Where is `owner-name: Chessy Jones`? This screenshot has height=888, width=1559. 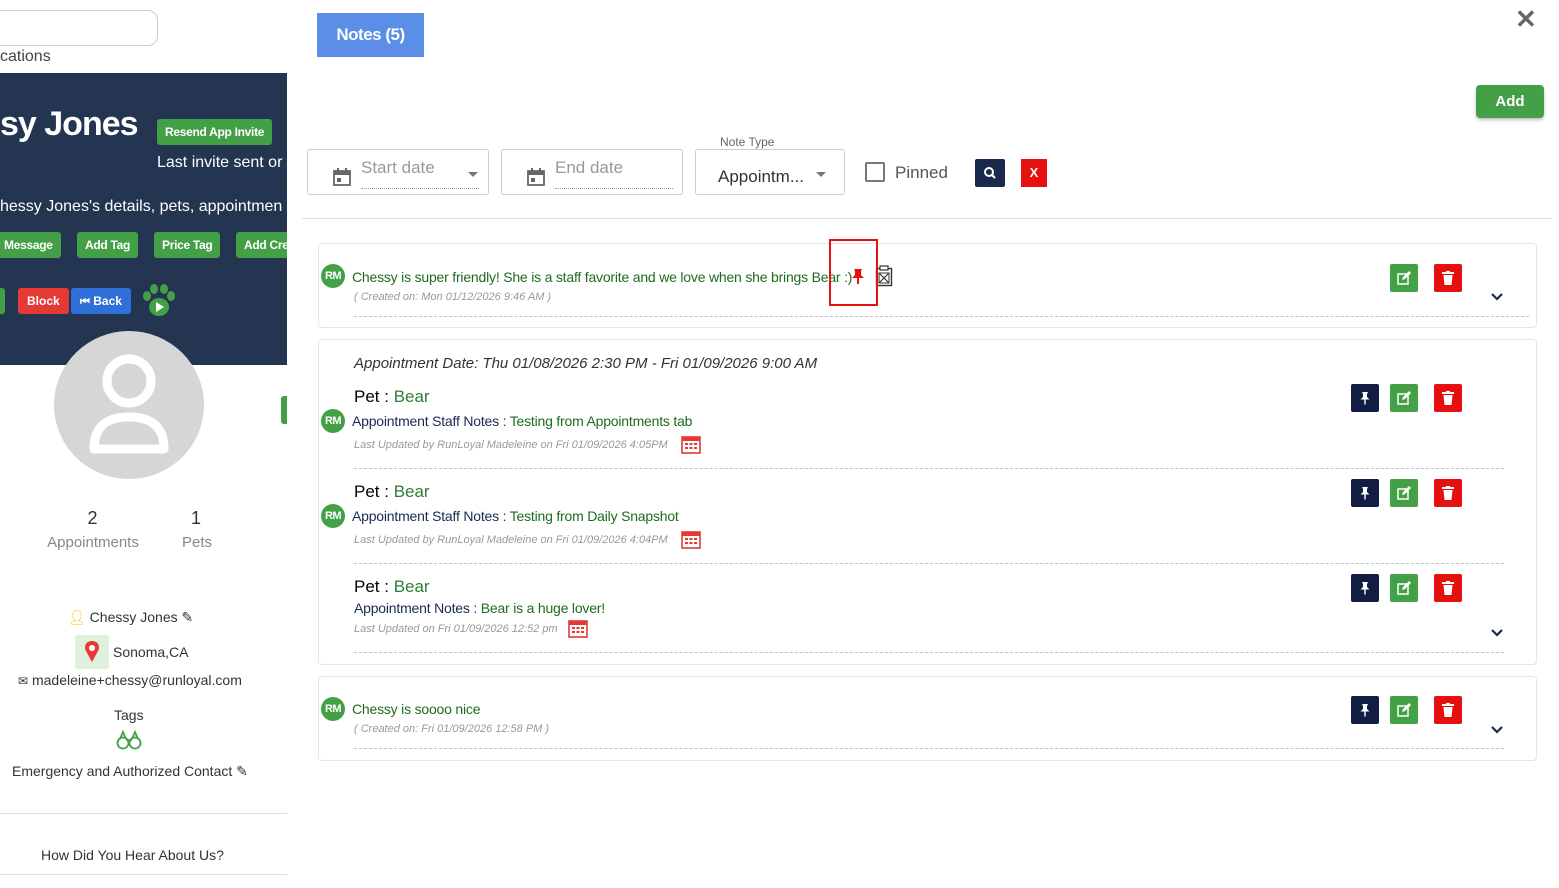 owner-name: Chessy Jones is located at coordinates (133, 617).